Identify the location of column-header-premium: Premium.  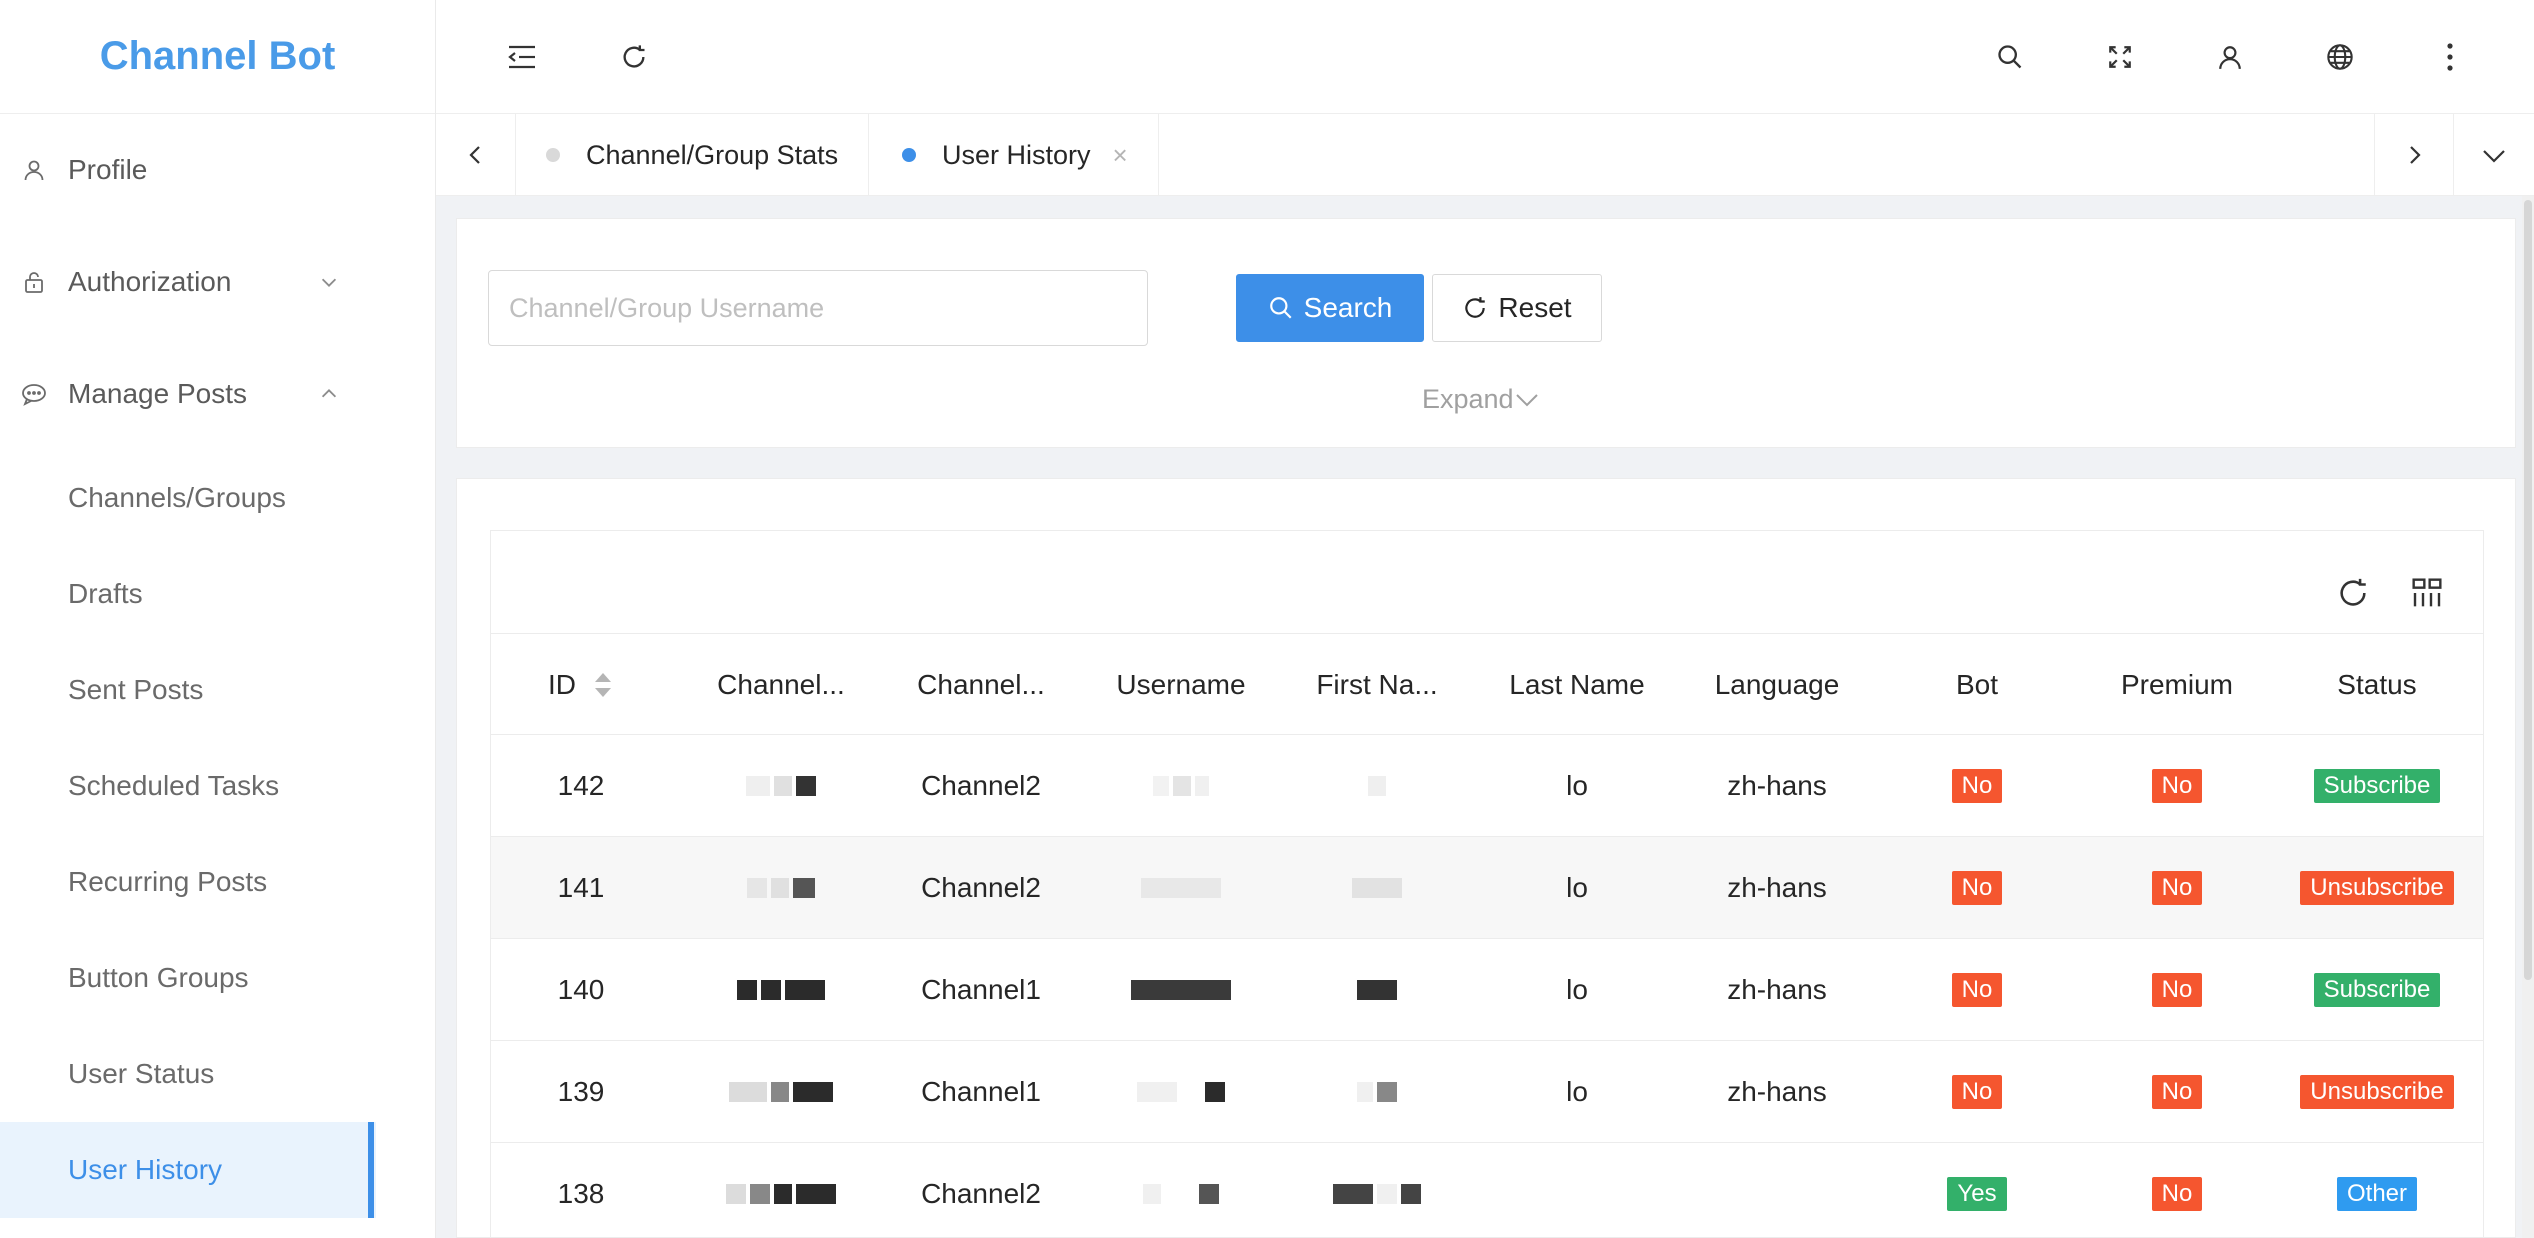
(2177, 685).